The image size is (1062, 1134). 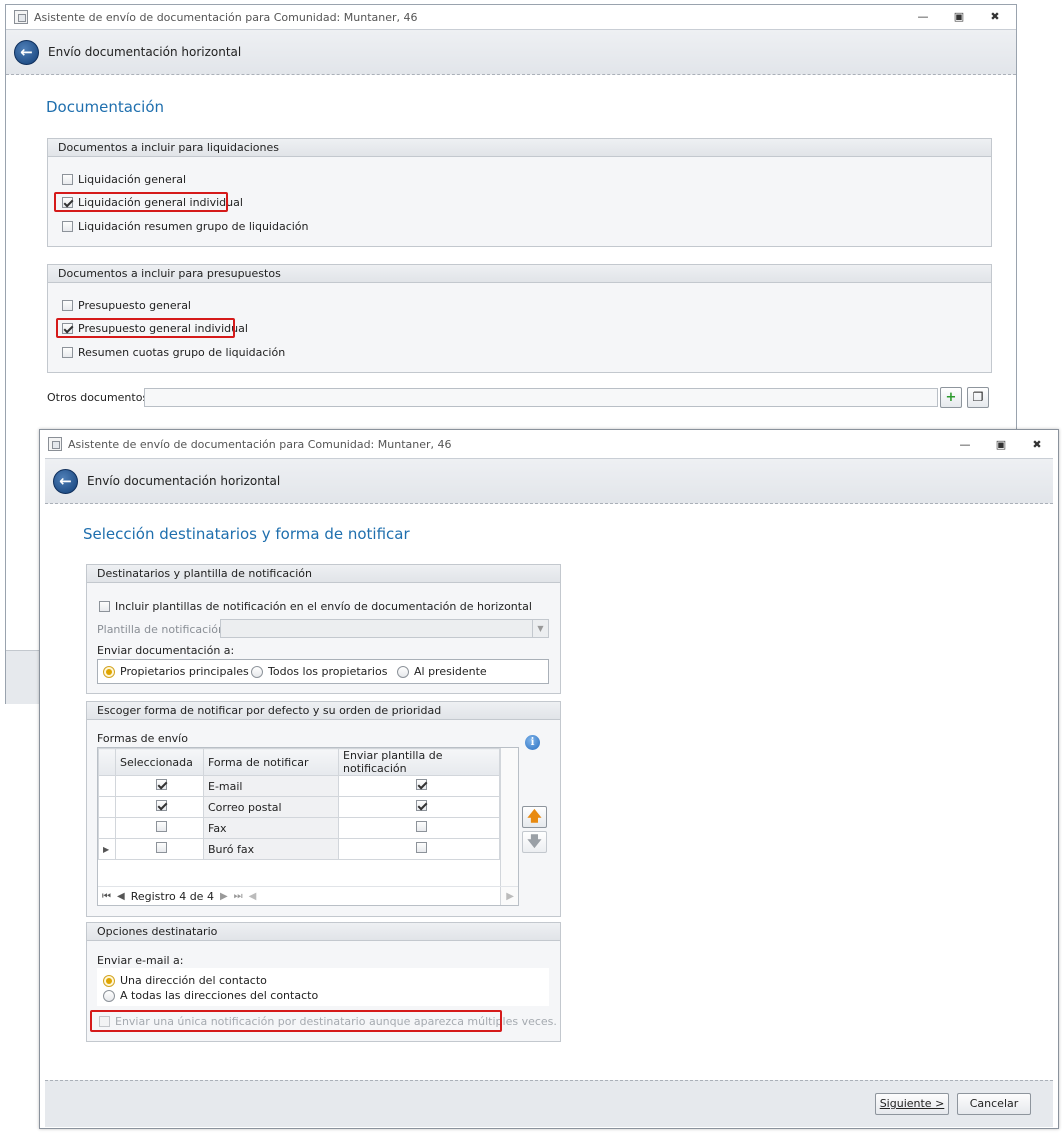 What do you see at coordinates (549, 481) in the screenshot?
I see `front-header: ← Envío documentación horizontal` at bounding box center [549, 481].